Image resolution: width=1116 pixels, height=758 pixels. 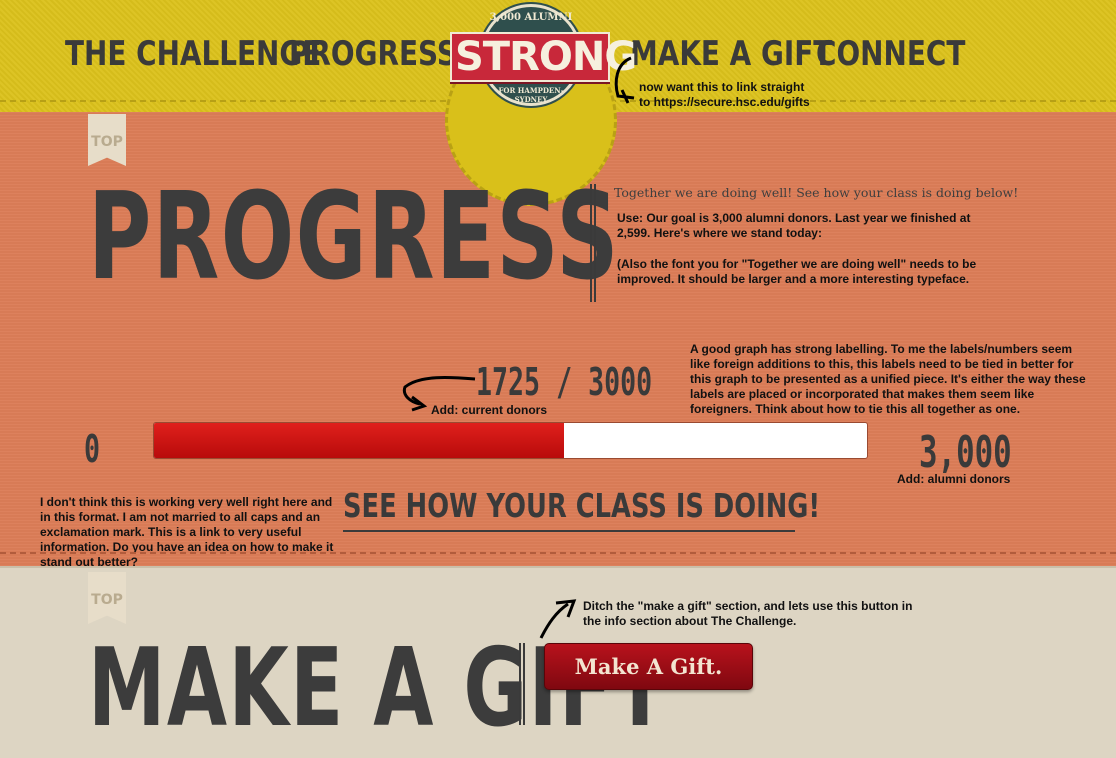 What do you see at coordinates (554, 620) in the screenshot?
I see `gift-note-arrow` at bounding box center [554, 620].